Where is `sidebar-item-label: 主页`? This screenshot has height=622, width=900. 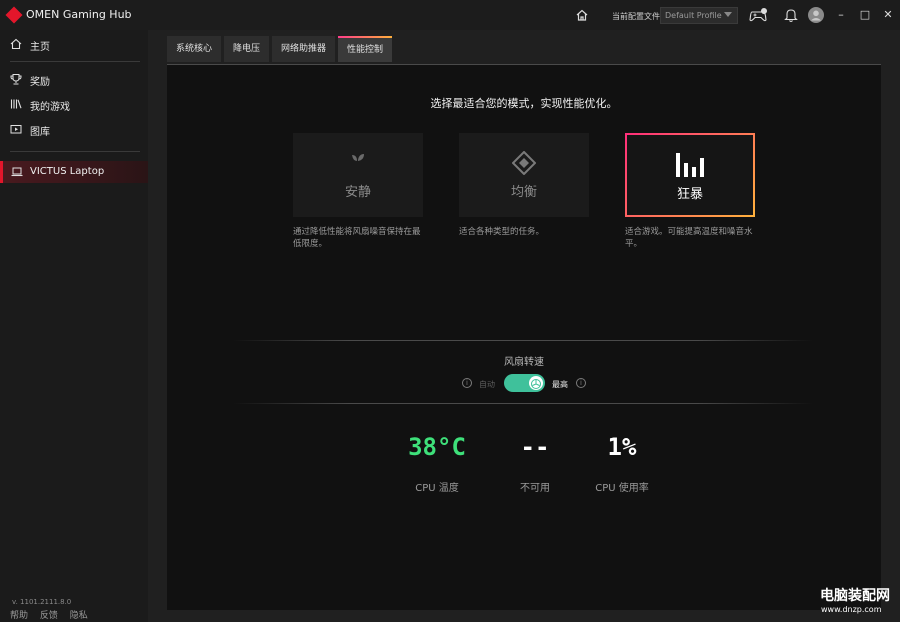
sidebar-item-label: 主页 is located at coordinates (40, 47).